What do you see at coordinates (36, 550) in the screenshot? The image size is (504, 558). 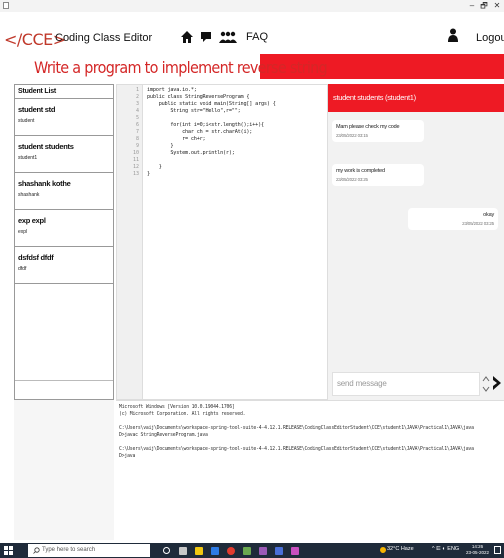 I see `search-icon` at bounding box center [36, 550].